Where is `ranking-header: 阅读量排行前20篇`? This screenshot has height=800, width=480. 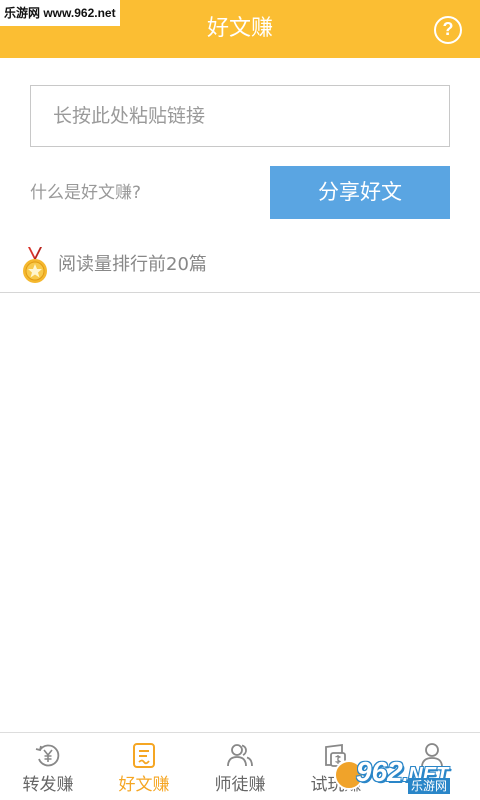
ranking-header: 阅读量排行前20篇 is located at coordinates (240, 268).